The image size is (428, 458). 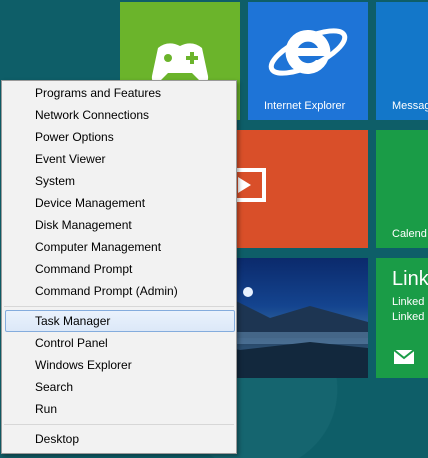 What do you see at coordinates (92, 115) in the screenshot?
I see `menu-item-network-connections: Network Connections` at bounding box center [92, 115].